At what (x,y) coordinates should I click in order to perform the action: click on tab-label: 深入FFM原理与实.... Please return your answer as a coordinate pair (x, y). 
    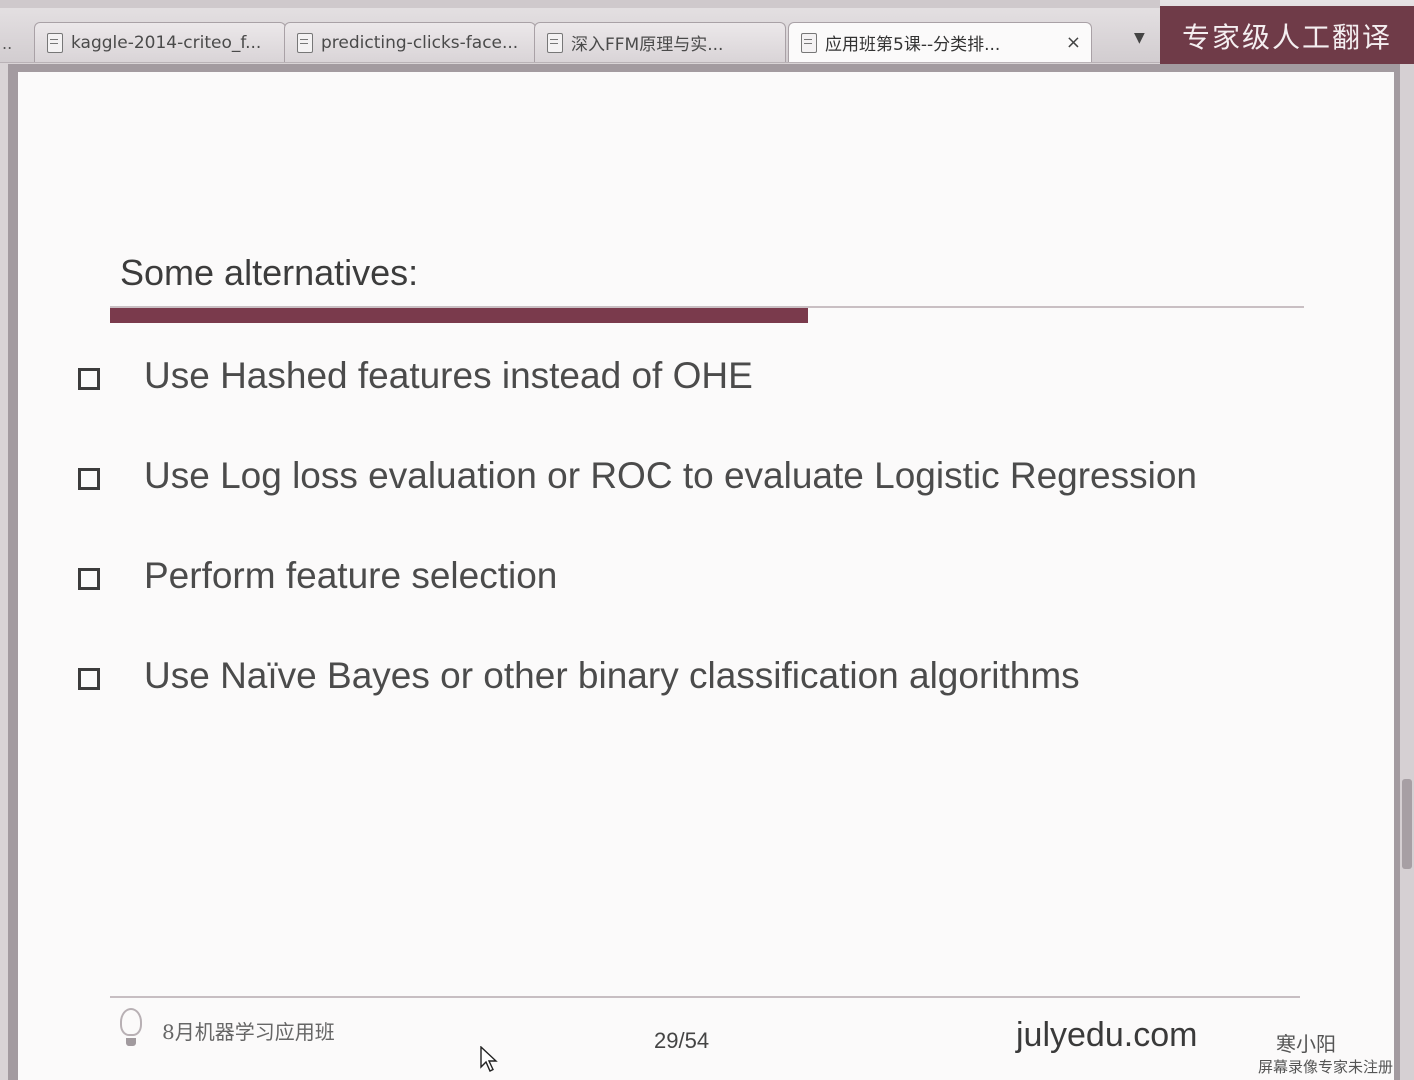
    Looking at the image, I should click on (647, 45).